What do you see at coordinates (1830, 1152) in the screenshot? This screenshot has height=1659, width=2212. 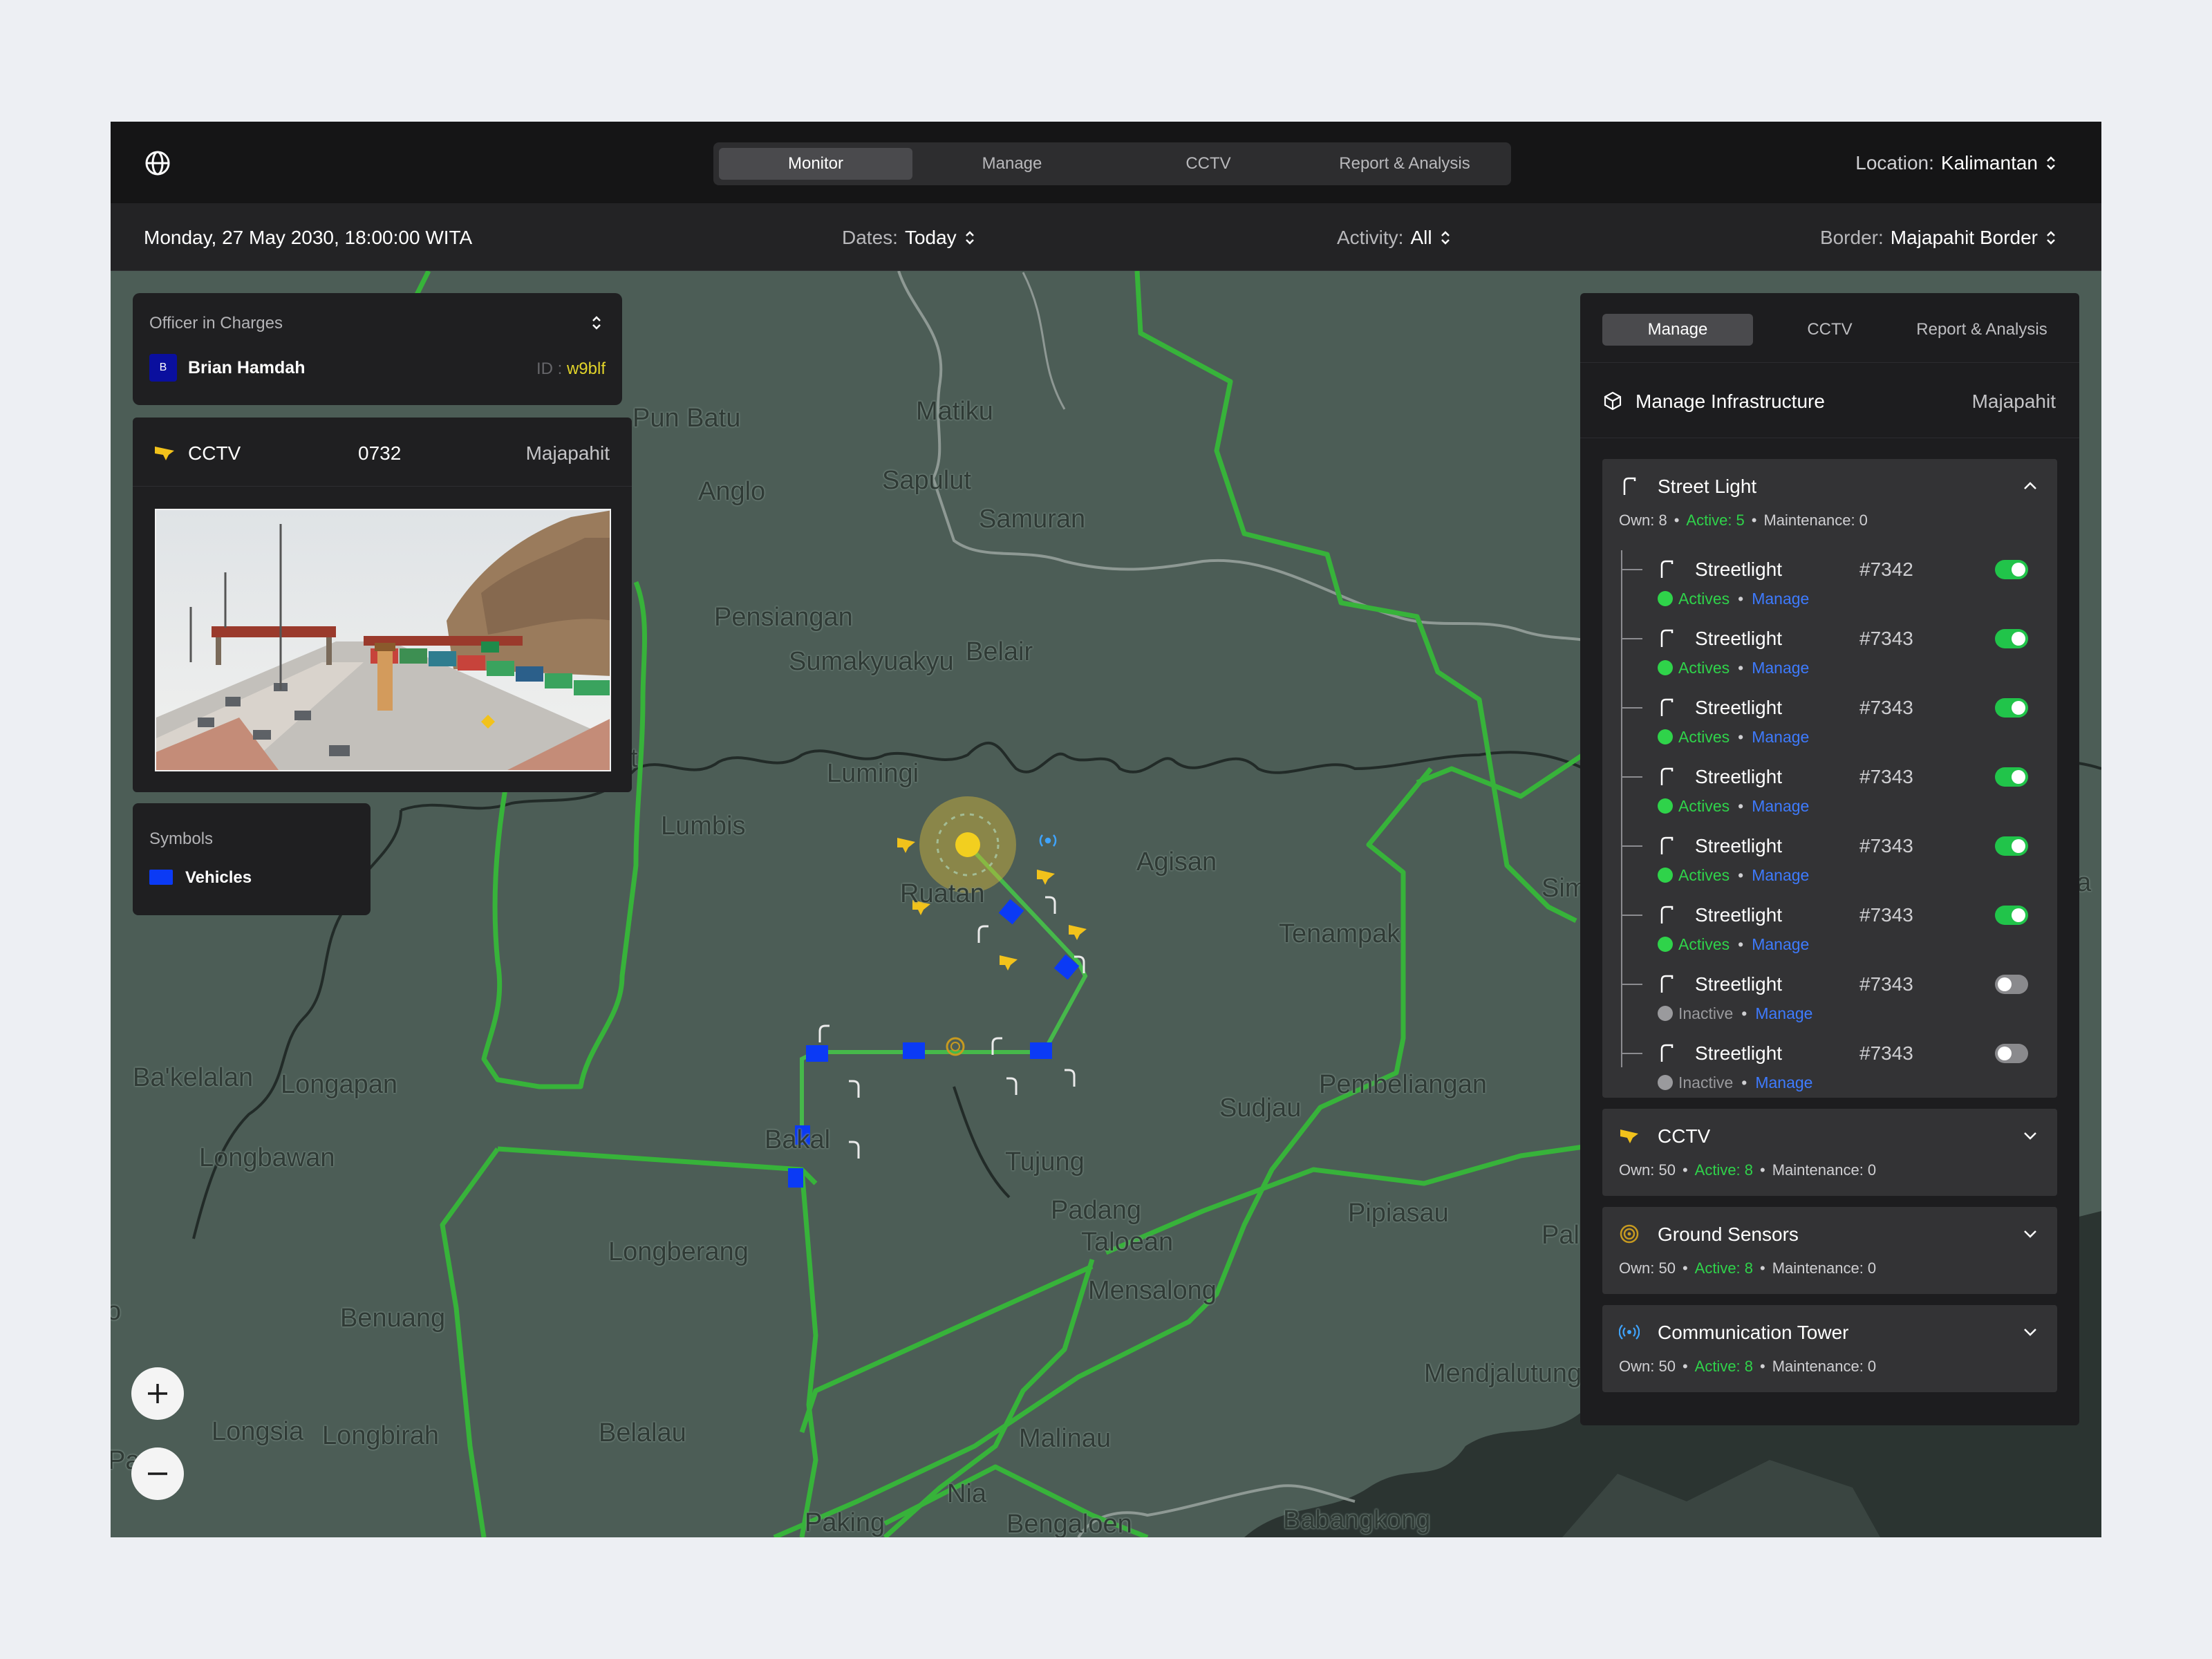 I see `cctv-group: CCTV Own: 50 • Active: 8 • Maintenance: 0` at bounding box center [1830, 1152].